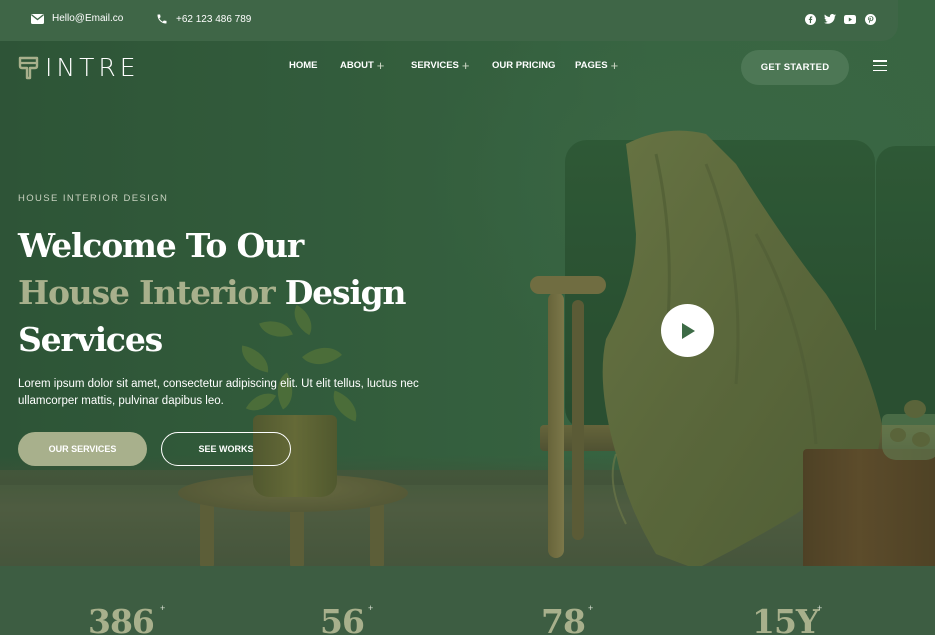  Describe the element at coordinates (92, 67) in the screenshot. I see `logo-text: INTRE` at that location.